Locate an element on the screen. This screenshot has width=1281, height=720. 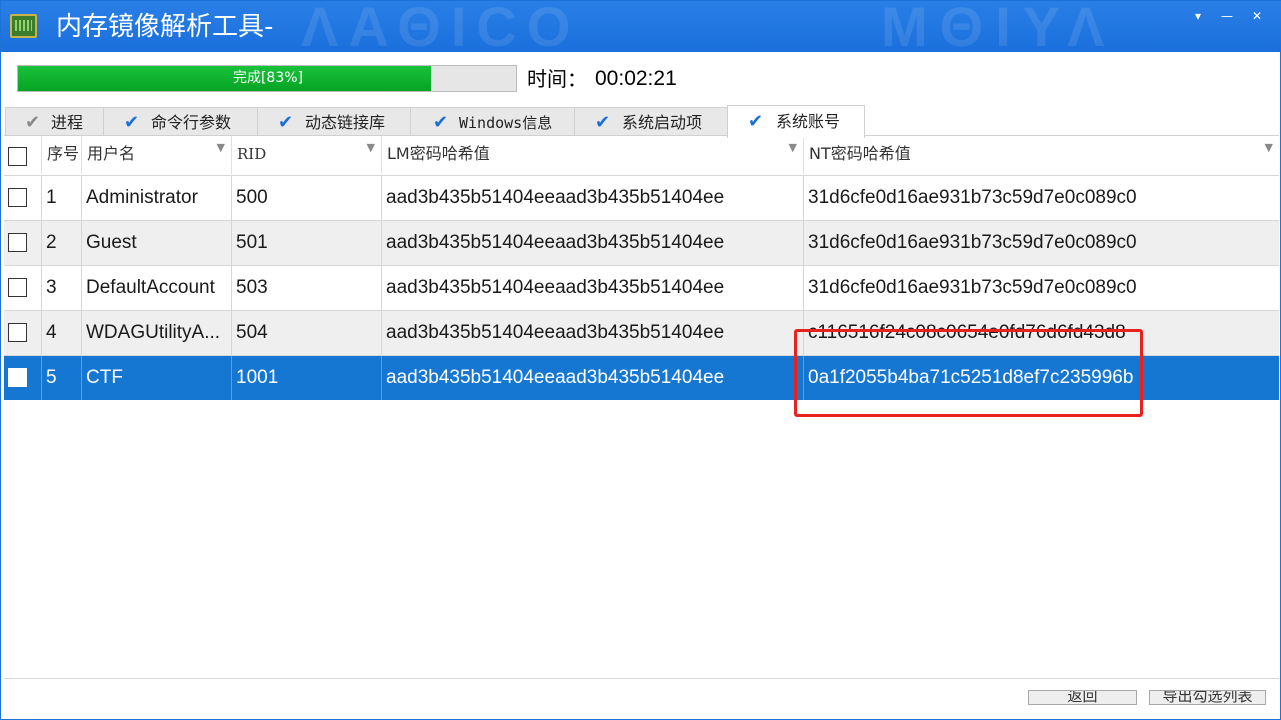
tab-windows-info: ✔ Windows信息 is located at coordinates (492, 122).